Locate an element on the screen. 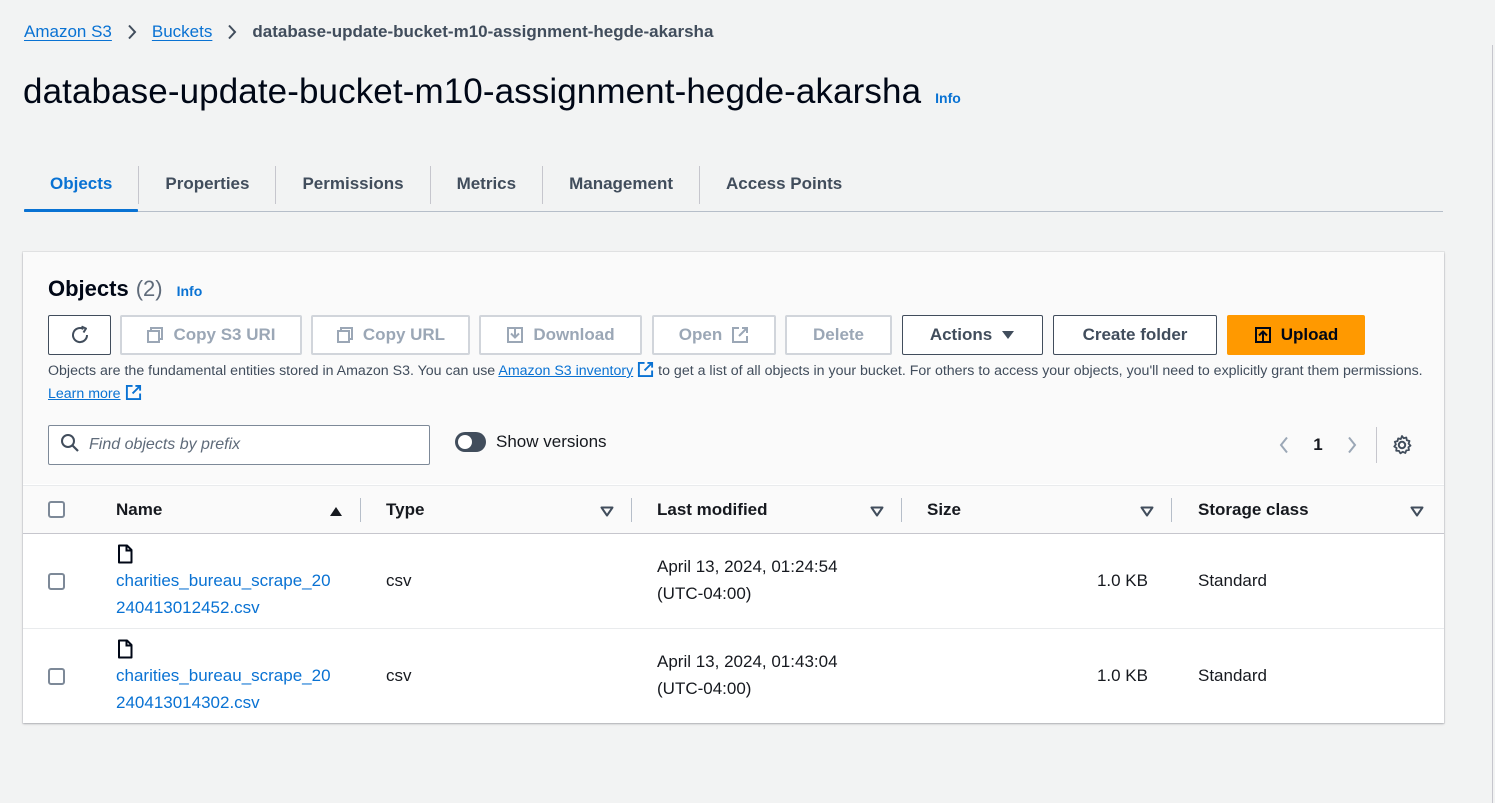  learn-more-link: Learn more is located at coordinates (84, 394).